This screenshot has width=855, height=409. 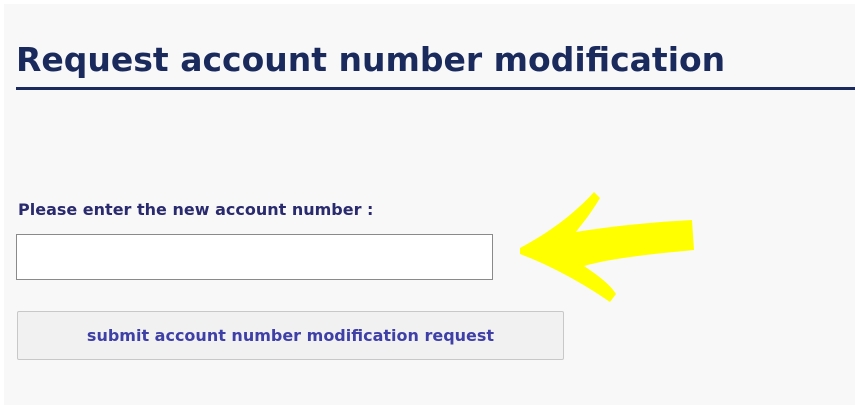 What do you see at coordinates (196, 209) in the screenshot?
I see `account-number-label: Please enter the new account number :` at bounding box center [196, 209].